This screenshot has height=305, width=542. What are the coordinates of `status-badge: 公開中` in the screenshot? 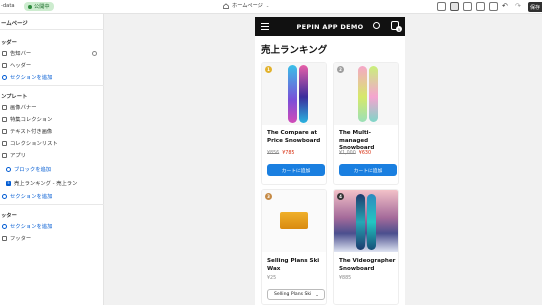 It's located at (39, 6).